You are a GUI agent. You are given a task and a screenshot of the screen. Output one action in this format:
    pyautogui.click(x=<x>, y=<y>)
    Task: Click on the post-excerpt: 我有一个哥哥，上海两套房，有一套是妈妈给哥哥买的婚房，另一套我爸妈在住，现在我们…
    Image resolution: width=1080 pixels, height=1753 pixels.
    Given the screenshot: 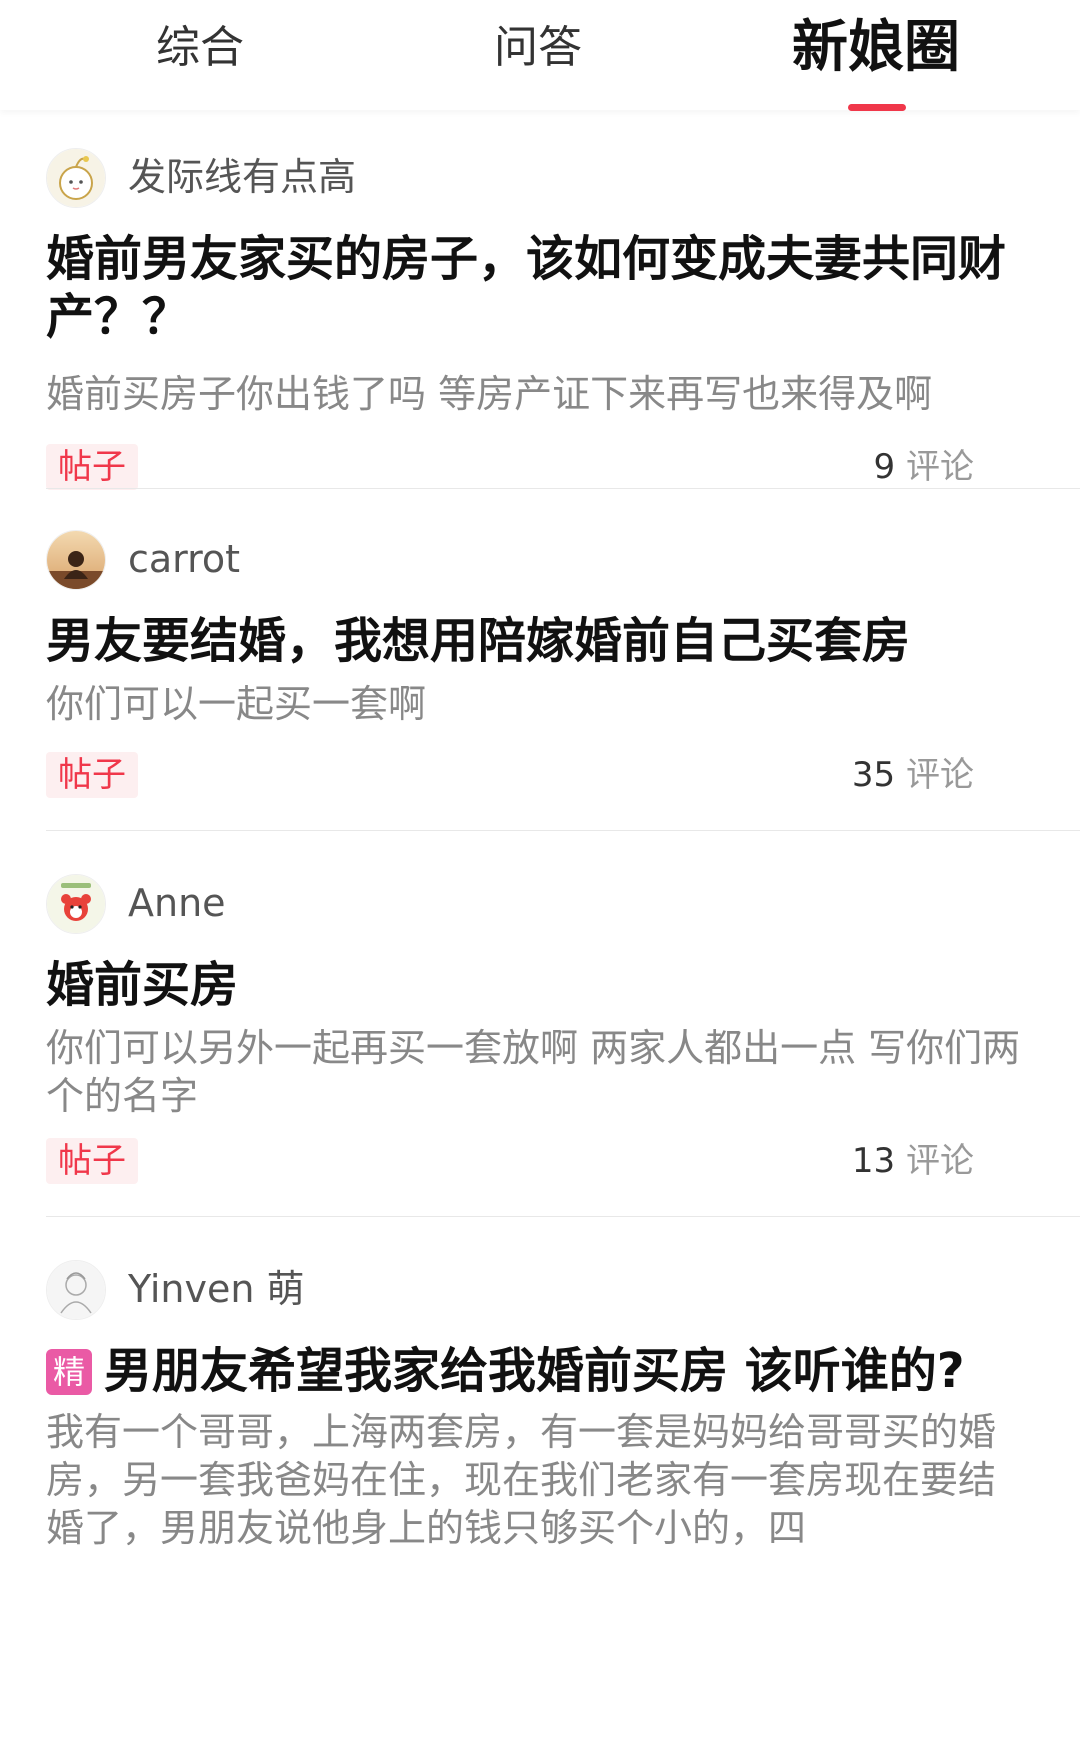 What is the action you would take?
    pyautogui.click(x=538, y=1480)
    